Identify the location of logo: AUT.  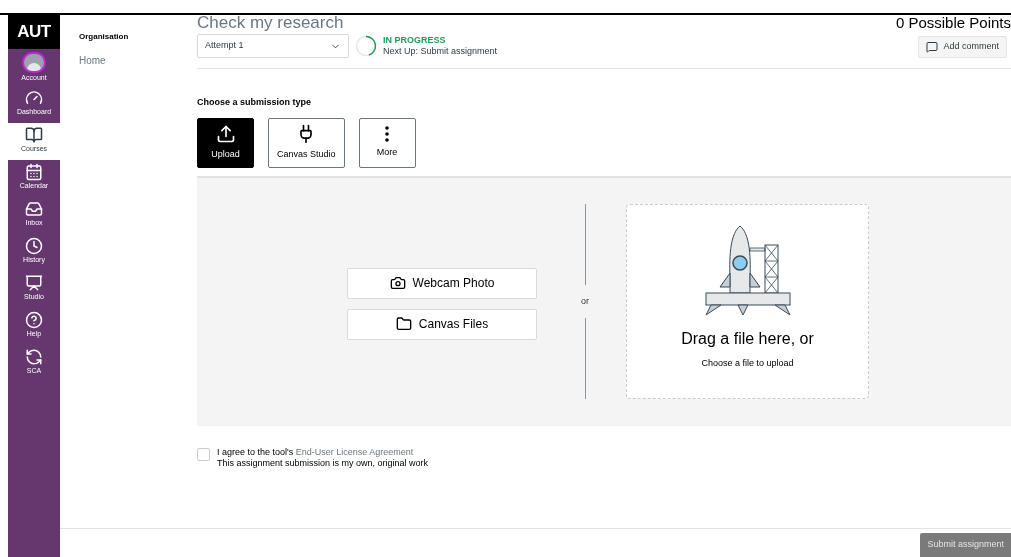
(34, 32).